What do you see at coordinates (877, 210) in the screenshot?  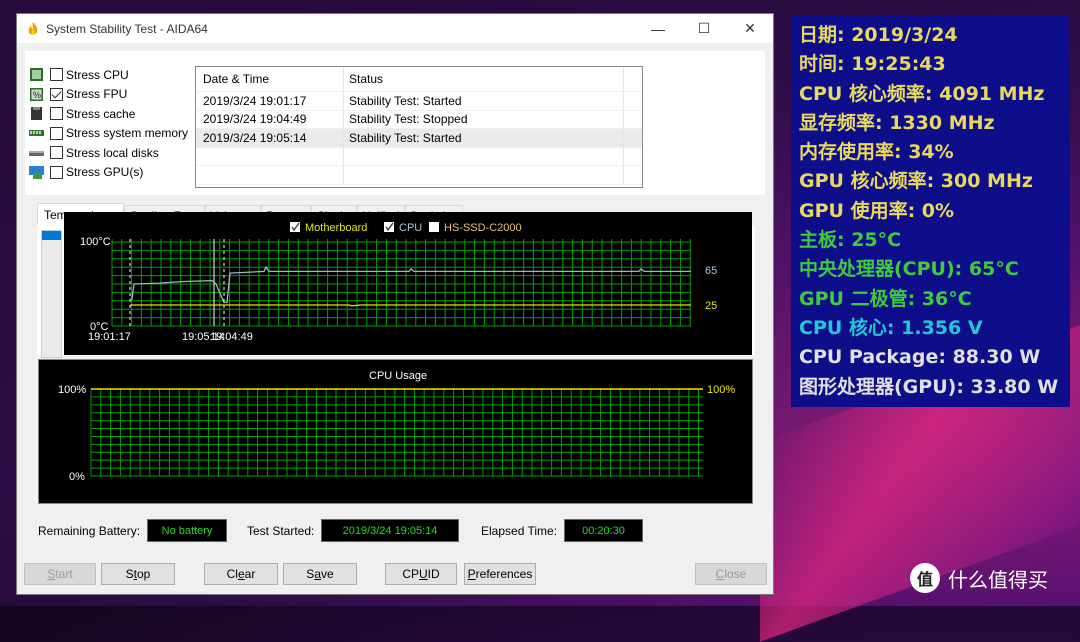 I see `osd-line: GPU 使用率: 0%` at bounding box center [877, 210].